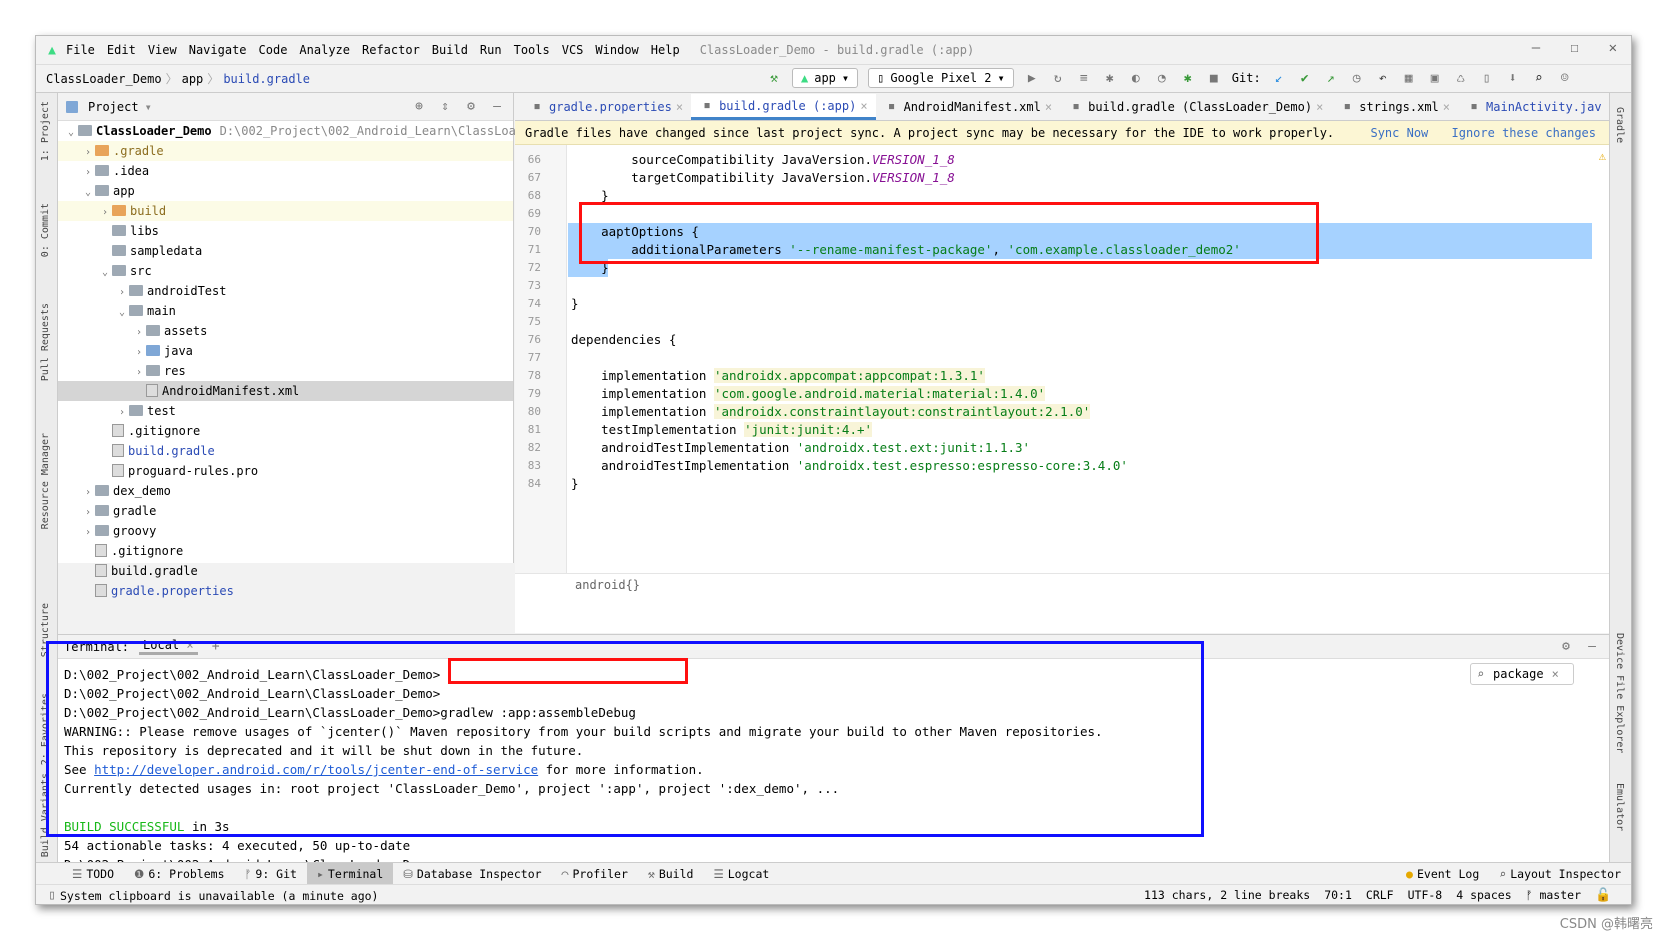  What do you see at coordinates (285, 531) in the screenshot?
I see `tree-item: › groovy` at bounding box center [285, 531].